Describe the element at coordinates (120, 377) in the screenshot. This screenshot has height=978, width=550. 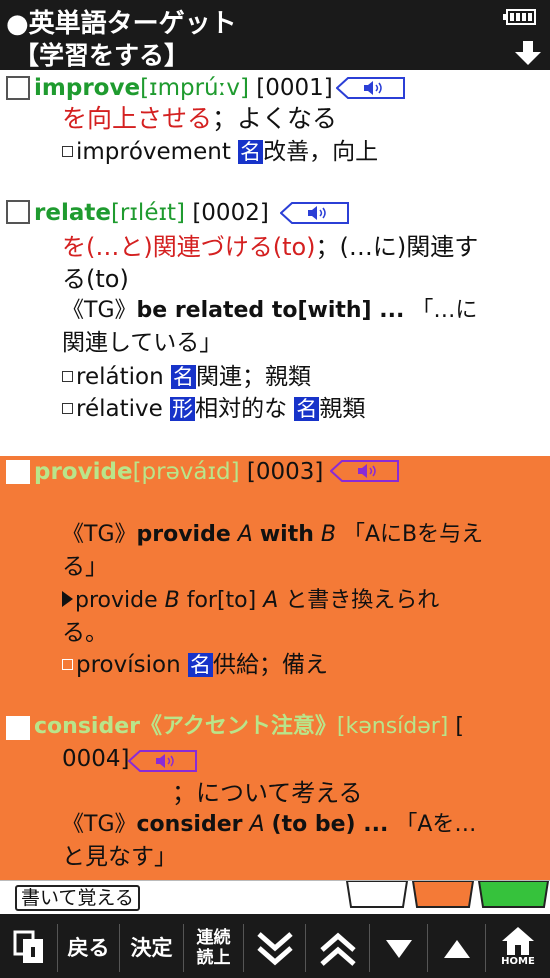
I see `derived-word: relátion` at that location.